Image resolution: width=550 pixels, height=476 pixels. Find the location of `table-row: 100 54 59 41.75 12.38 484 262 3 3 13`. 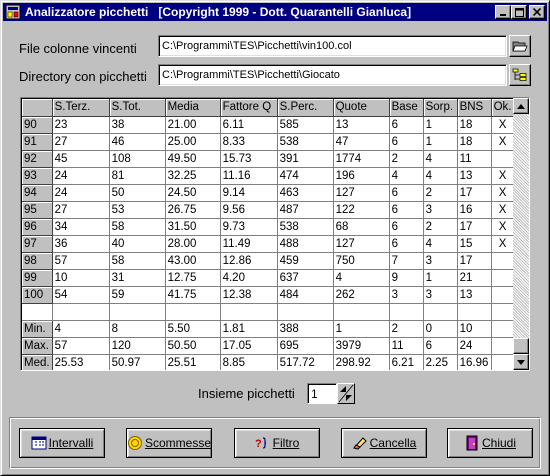

table-row: 100 54 59 41.75 12.38 484 262 3 3 13 is located at coordinates (268, 295).